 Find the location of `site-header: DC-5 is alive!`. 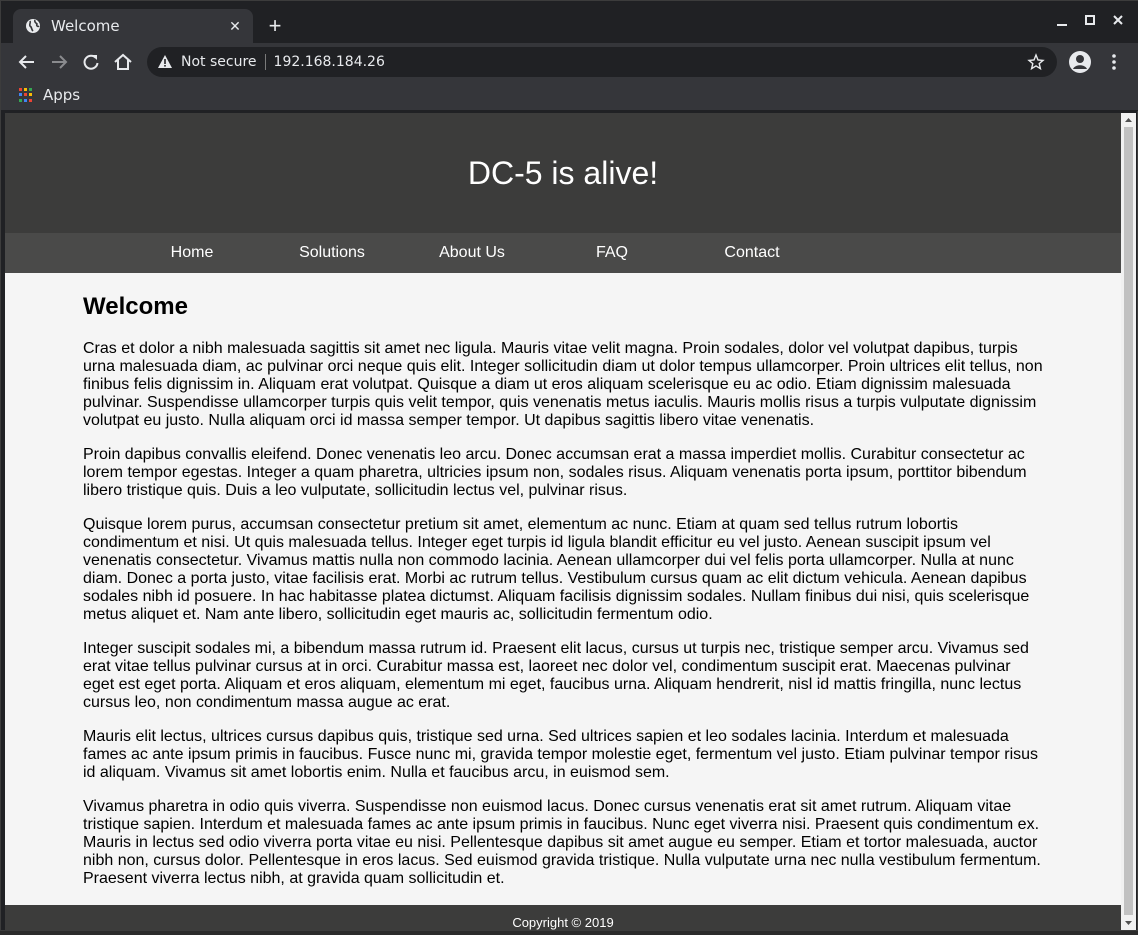

site-header: DC-5 is alive! is located at coordinates (563, 173).